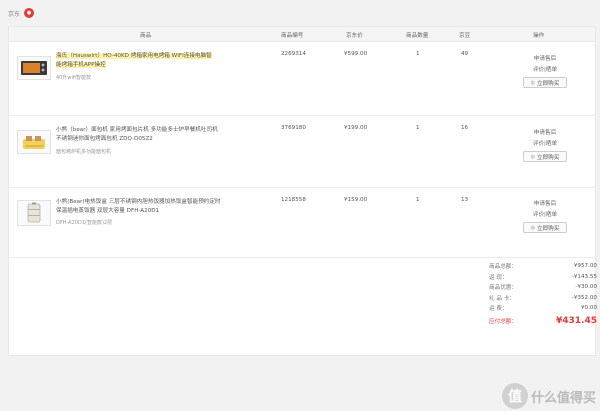  I want to click on sku-value: 1218558, so click(293, 200).